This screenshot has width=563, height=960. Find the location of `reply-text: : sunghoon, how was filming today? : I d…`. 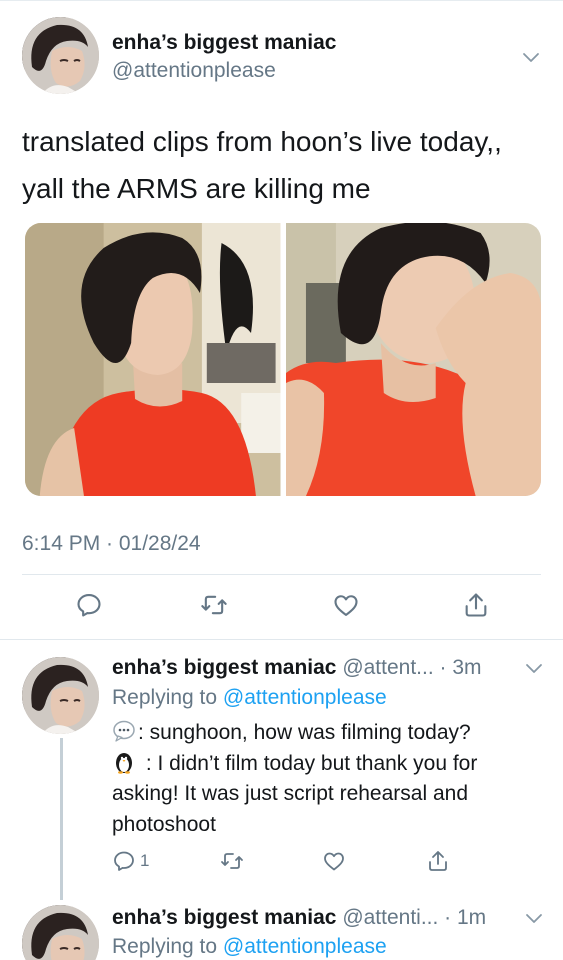

reply-text: : sunghoon, how was filming today? : I d… is located at coordinates (327, 779).